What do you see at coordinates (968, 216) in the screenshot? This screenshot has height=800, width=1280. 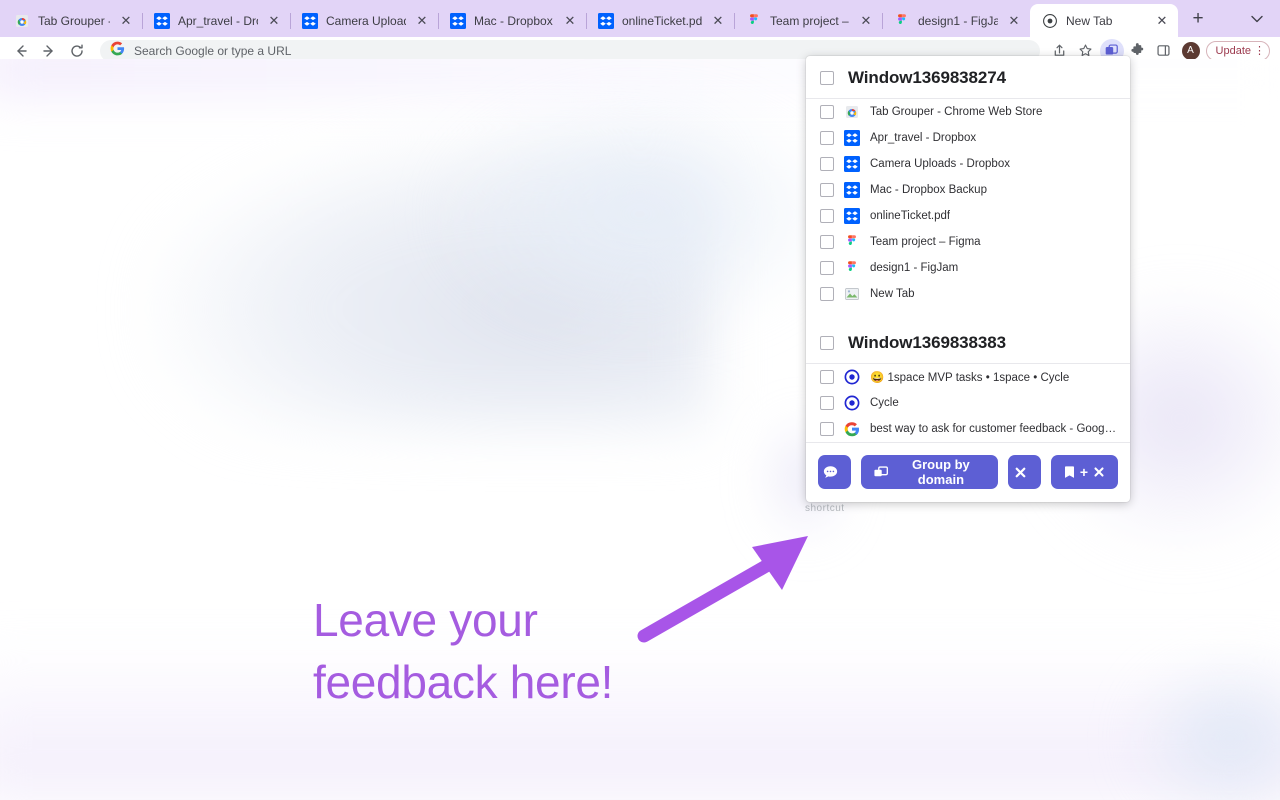 I see `tab-list-item: onlineTicket.pdf` at bounding box center [968, 216].